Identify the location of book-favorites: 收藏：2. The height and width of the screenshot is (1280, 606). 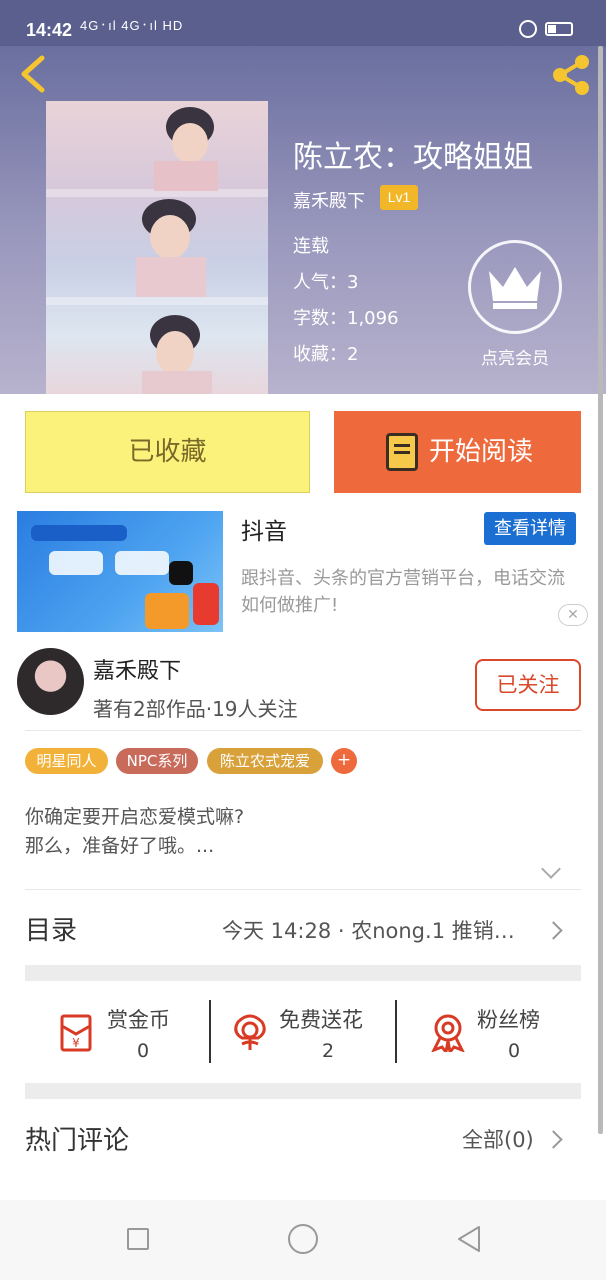
(326, 354).